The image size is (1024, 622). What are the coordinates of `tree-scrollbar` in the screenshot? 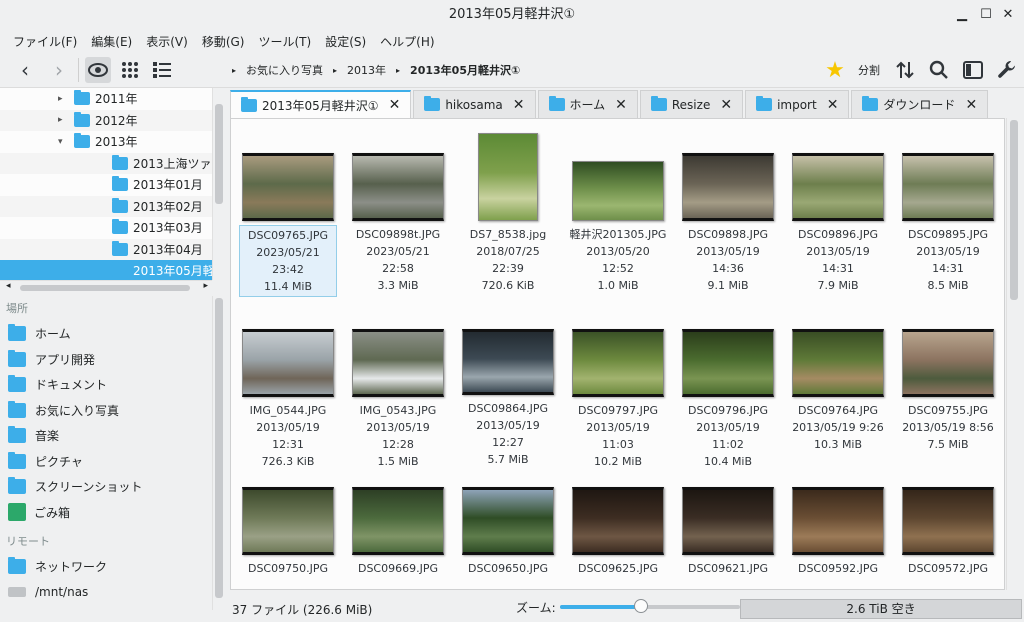 It's located at (218, 184).